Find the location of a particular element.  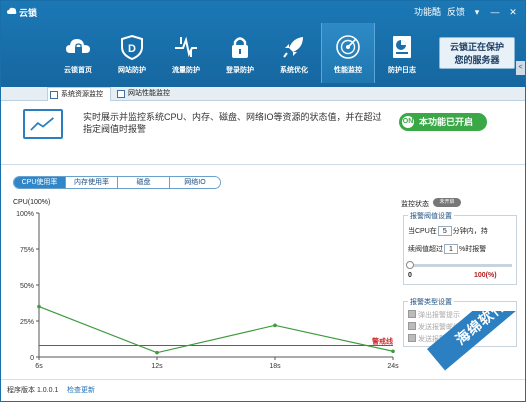

tab-memory: 内存使用率 is located at coordinates (92, 182).